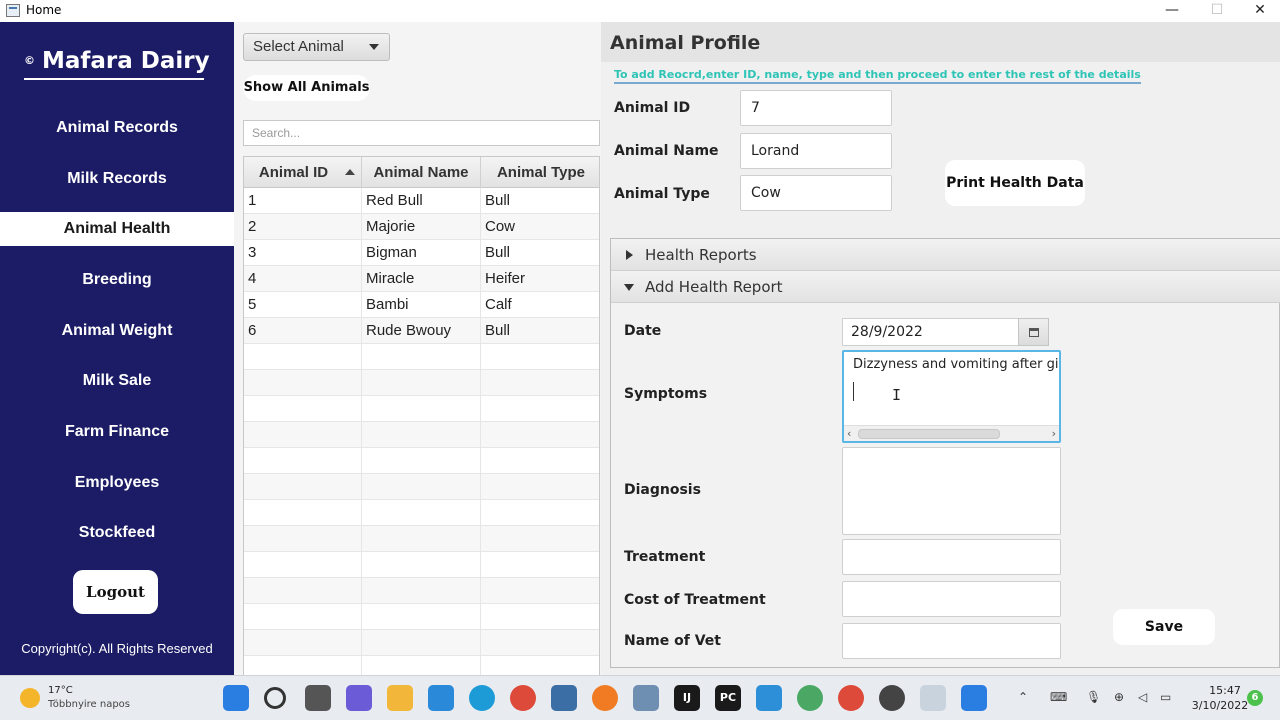  Describe the element at coordinates (236, 698) in the screenshot. I see `start-icon` at that location.